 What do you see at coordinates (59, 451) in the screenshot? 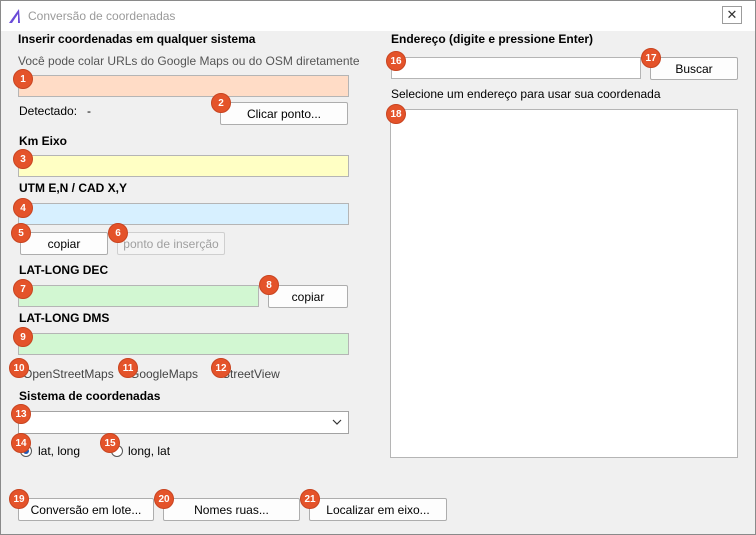
I see `radio-lat-long-label: lat, long` at bounding box center [59, 451].